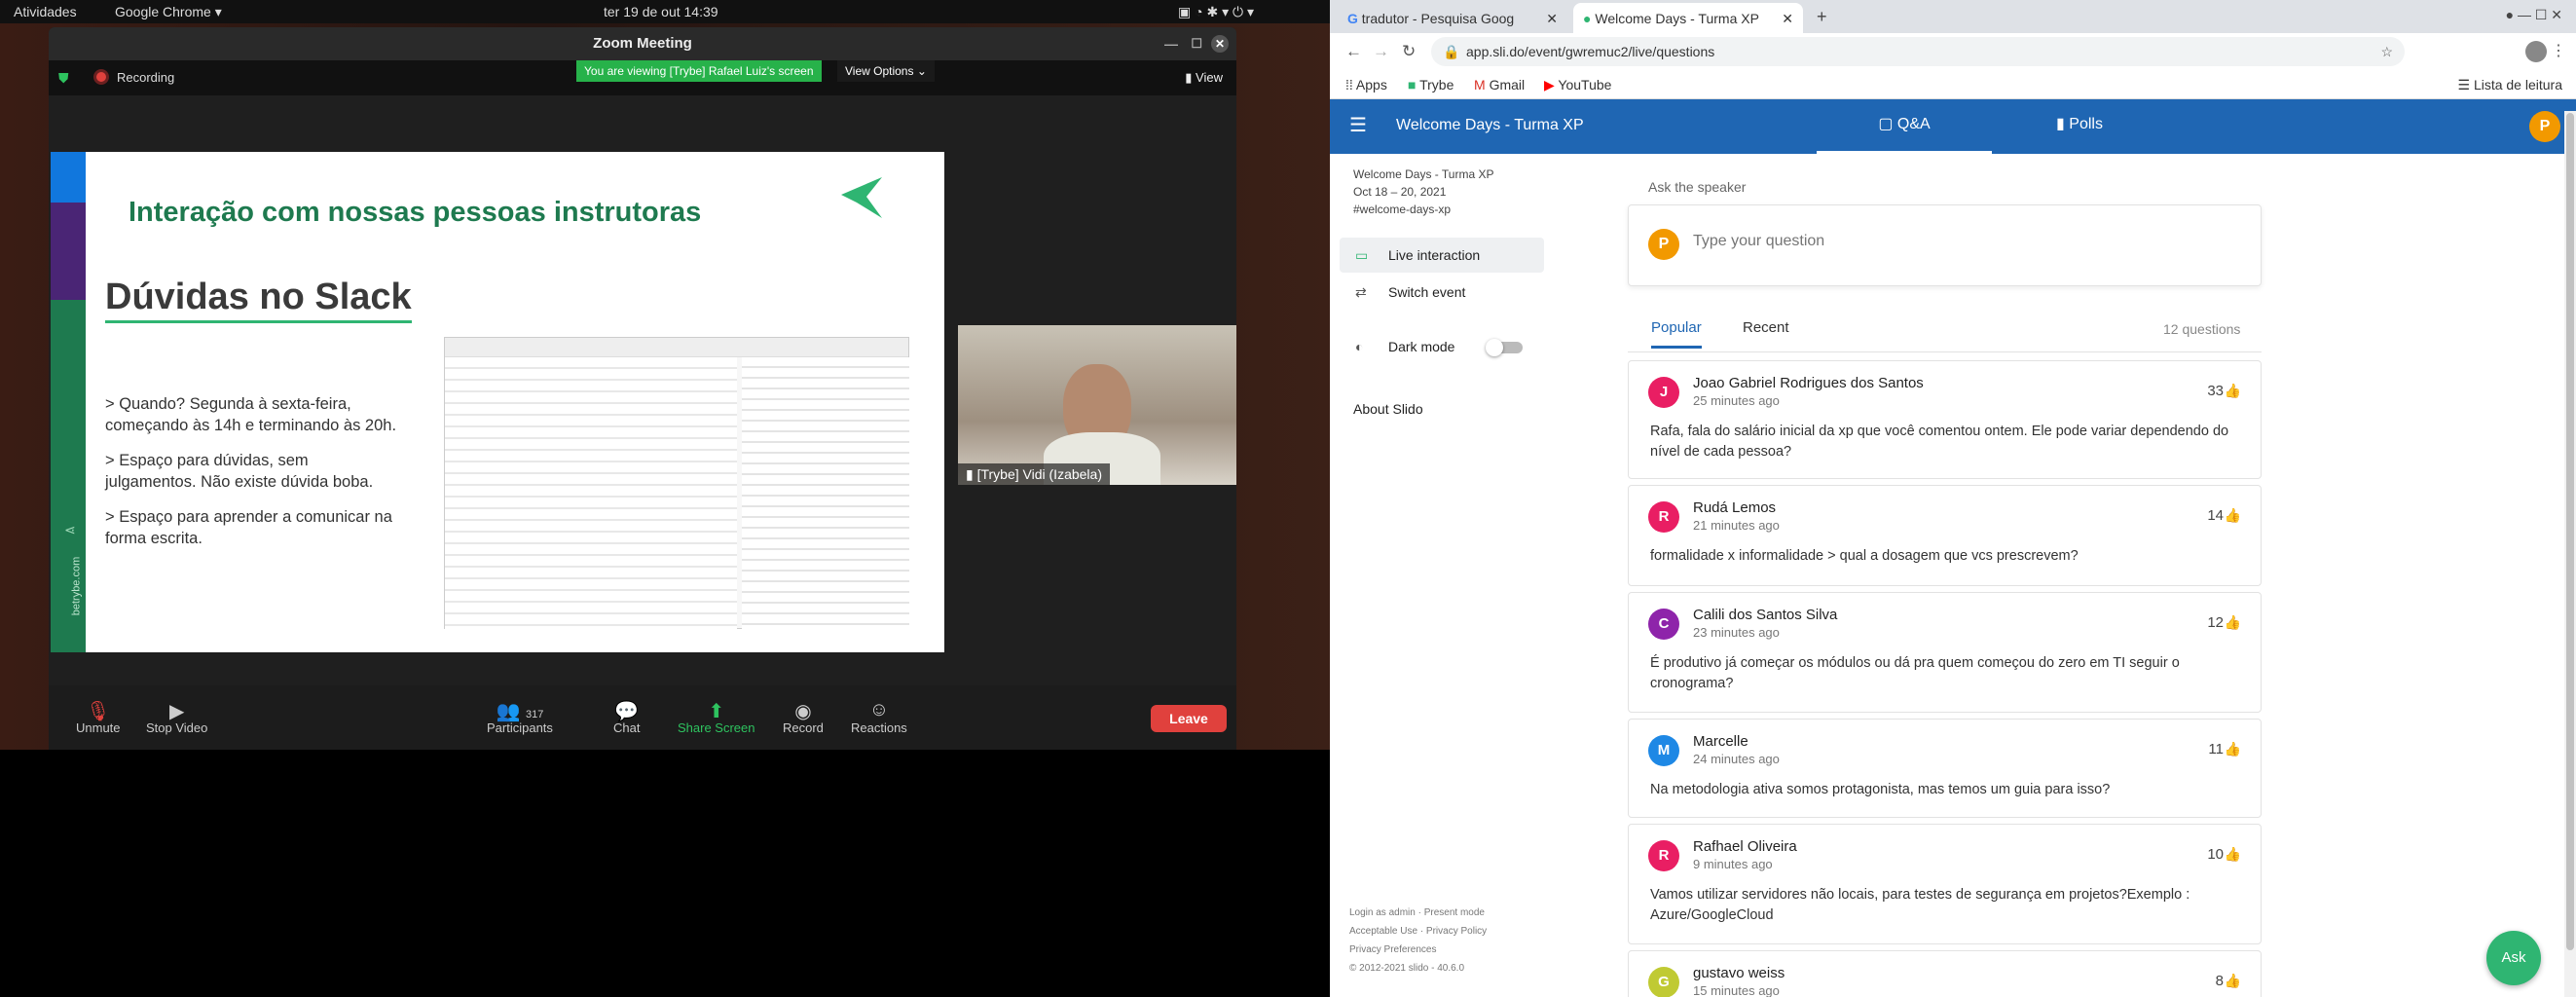  I want to click on author-name: gustavo weiss, so click(1739, 973).